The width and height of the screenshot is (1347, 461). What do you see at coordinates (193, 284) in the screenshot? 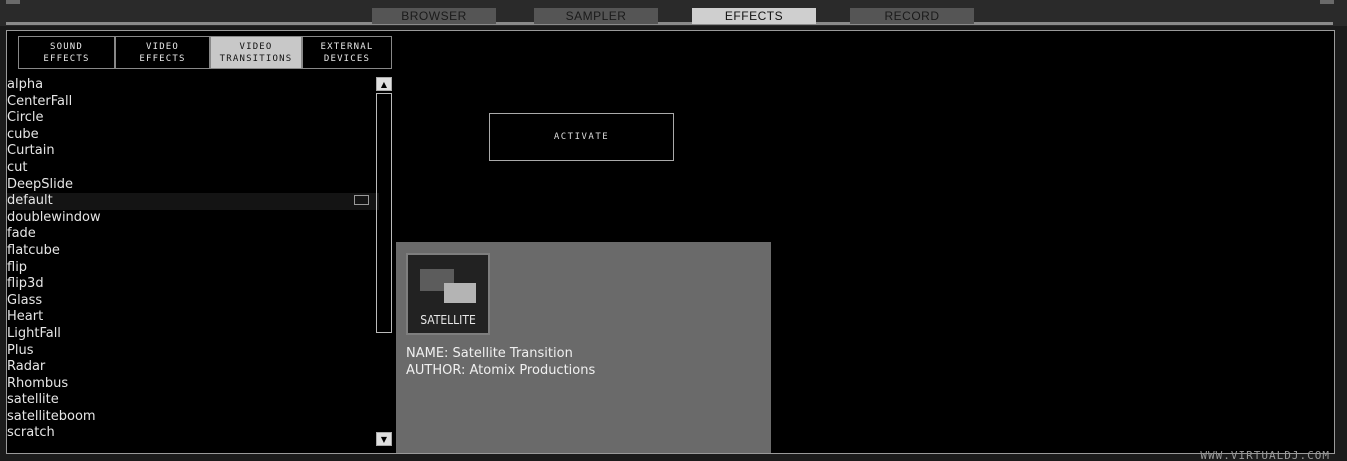
I see `list-item-flip3d: flip3d` at bounding box center [193, 284].